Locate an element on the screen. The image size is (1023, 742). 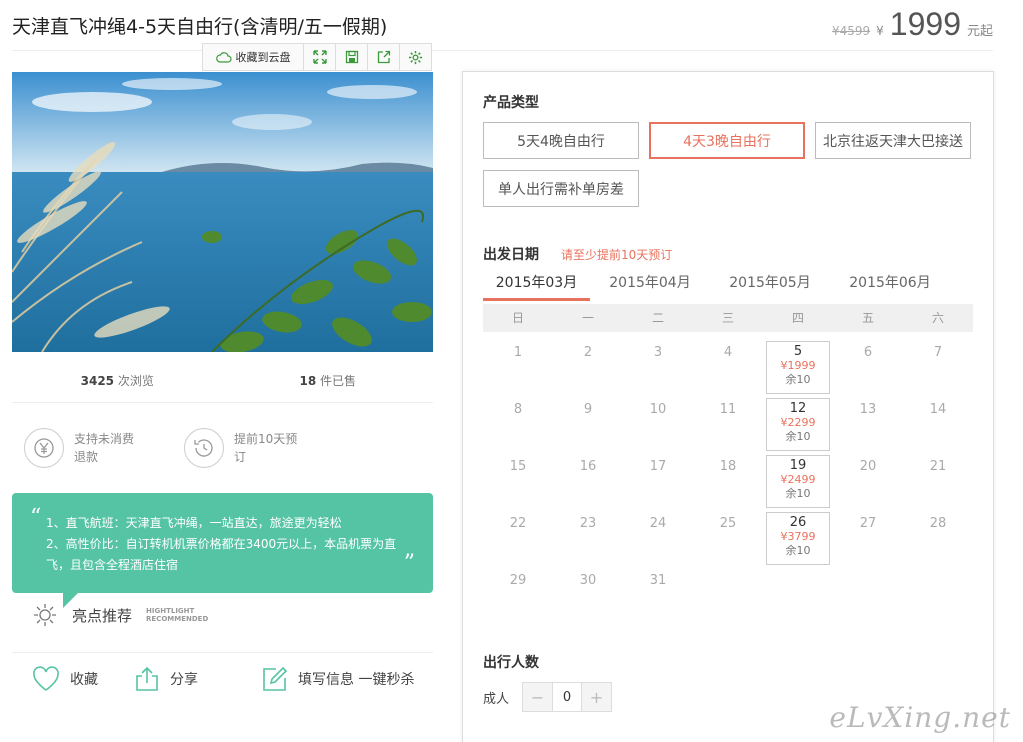
feature-list: 支持未消费退款 提前10天预订 is located at coordinates (164, 448).